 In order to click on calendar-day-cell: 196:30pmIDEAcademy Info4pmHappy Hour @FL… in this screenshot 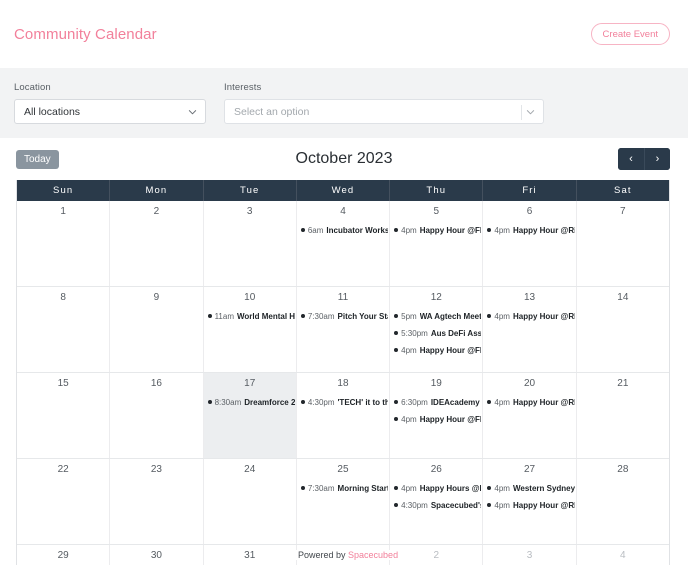, I will do `click(437, 415)`.